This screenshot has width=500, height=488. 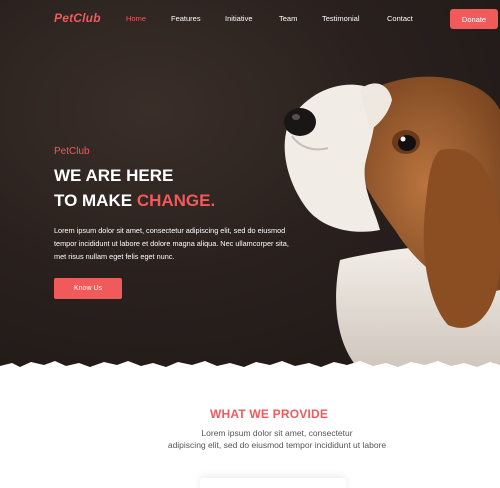 I want to click on headline-line-2-prefix: TO MAKE, so click(x=95, y=200).